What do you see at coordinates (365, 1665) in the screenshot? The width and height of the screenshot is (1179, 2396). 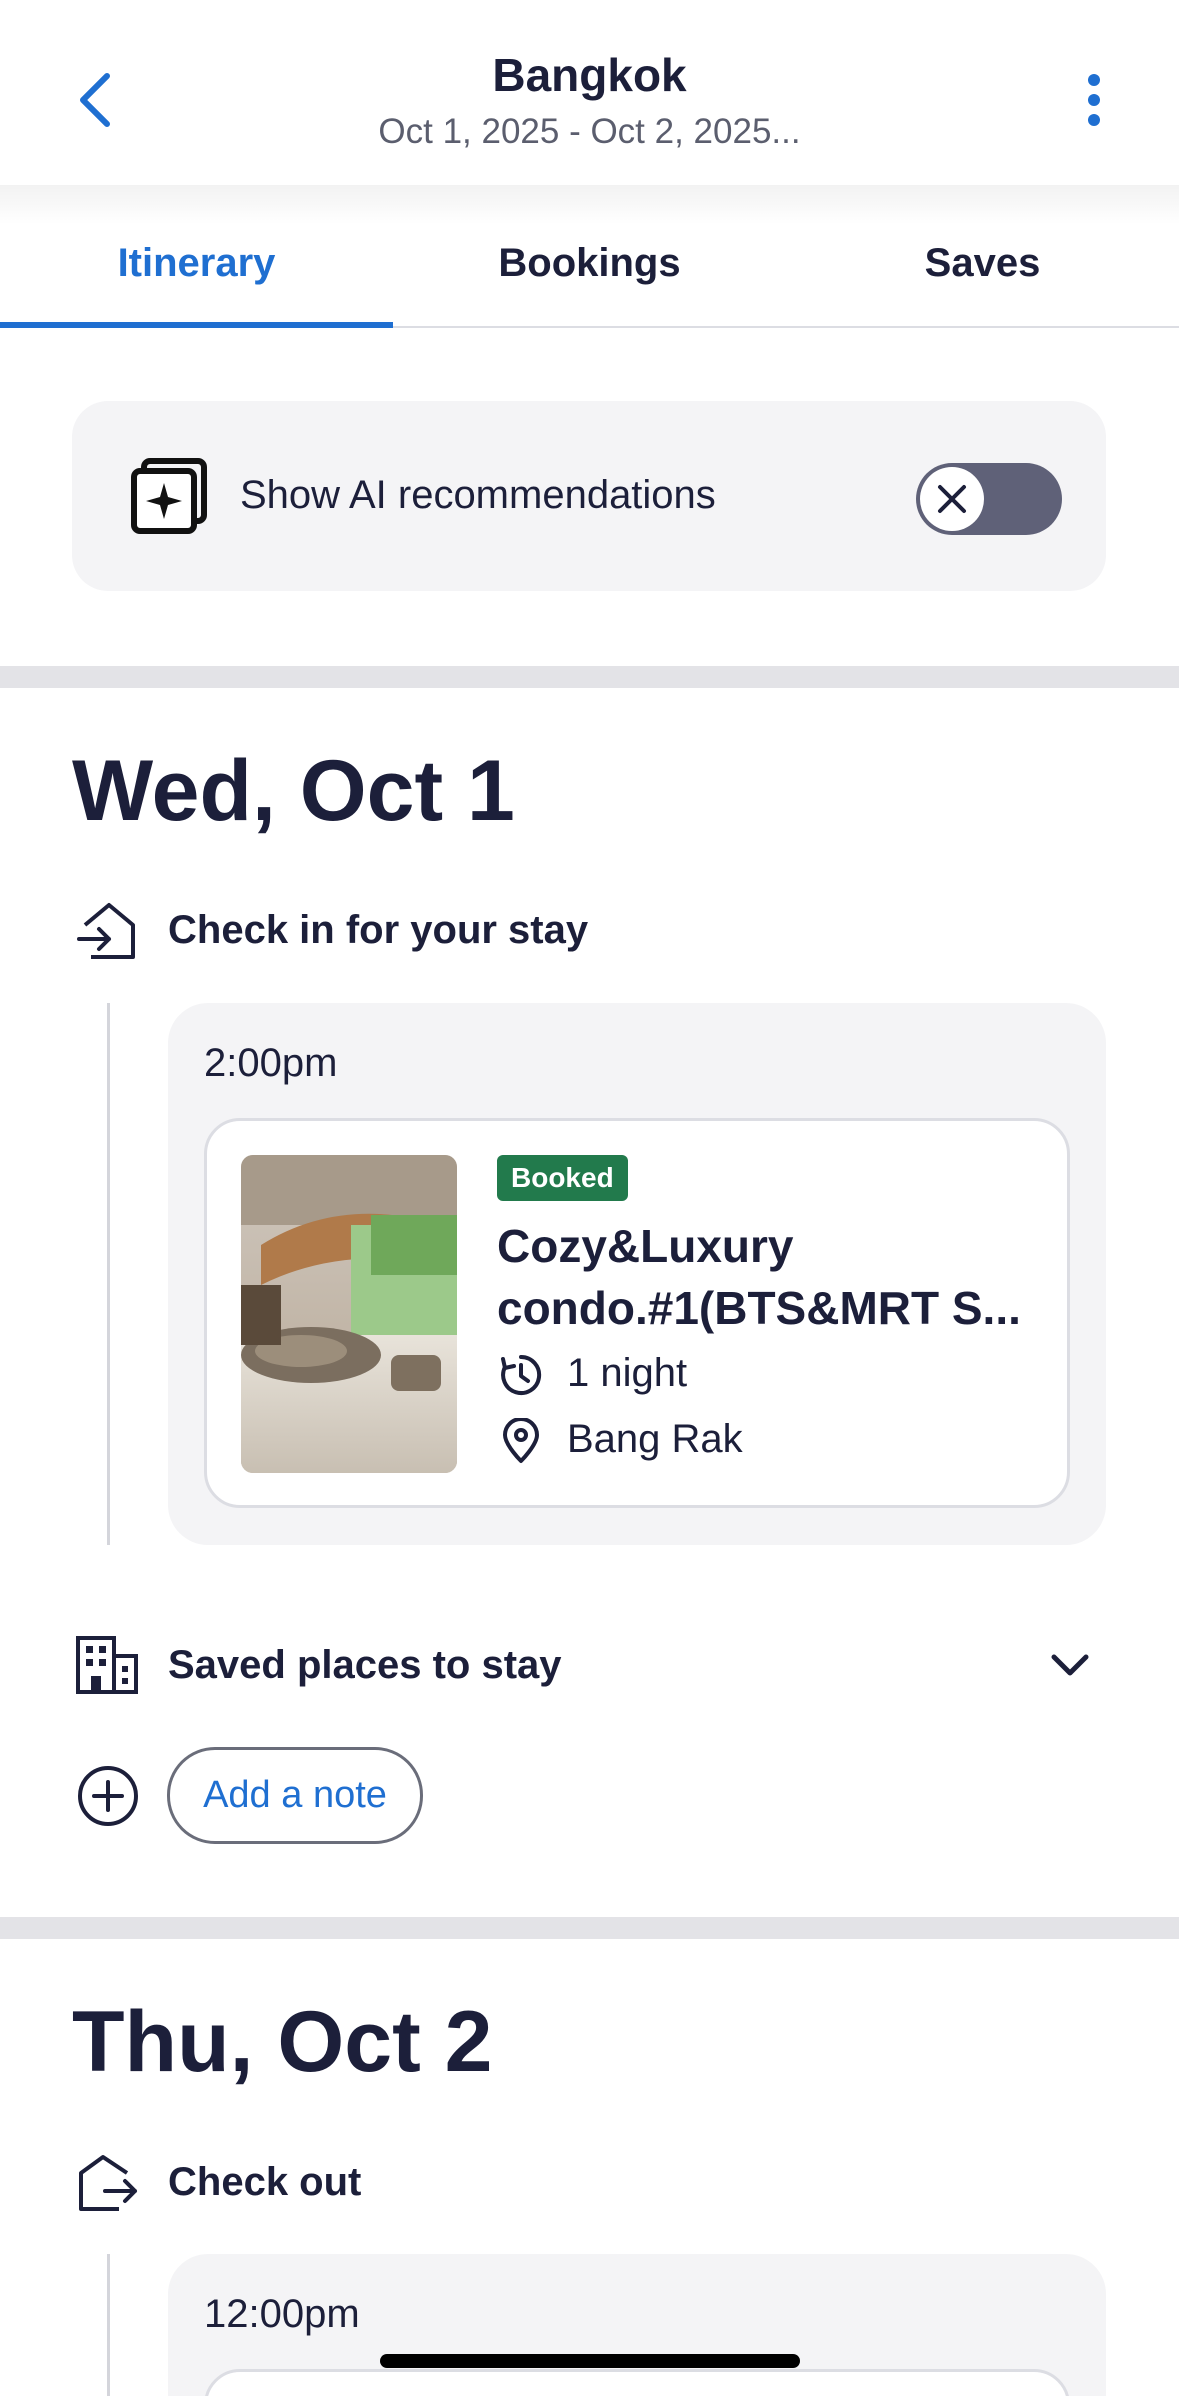 I see `saved-places-label: Saved places to stay` at bounding box center [365, 1665].